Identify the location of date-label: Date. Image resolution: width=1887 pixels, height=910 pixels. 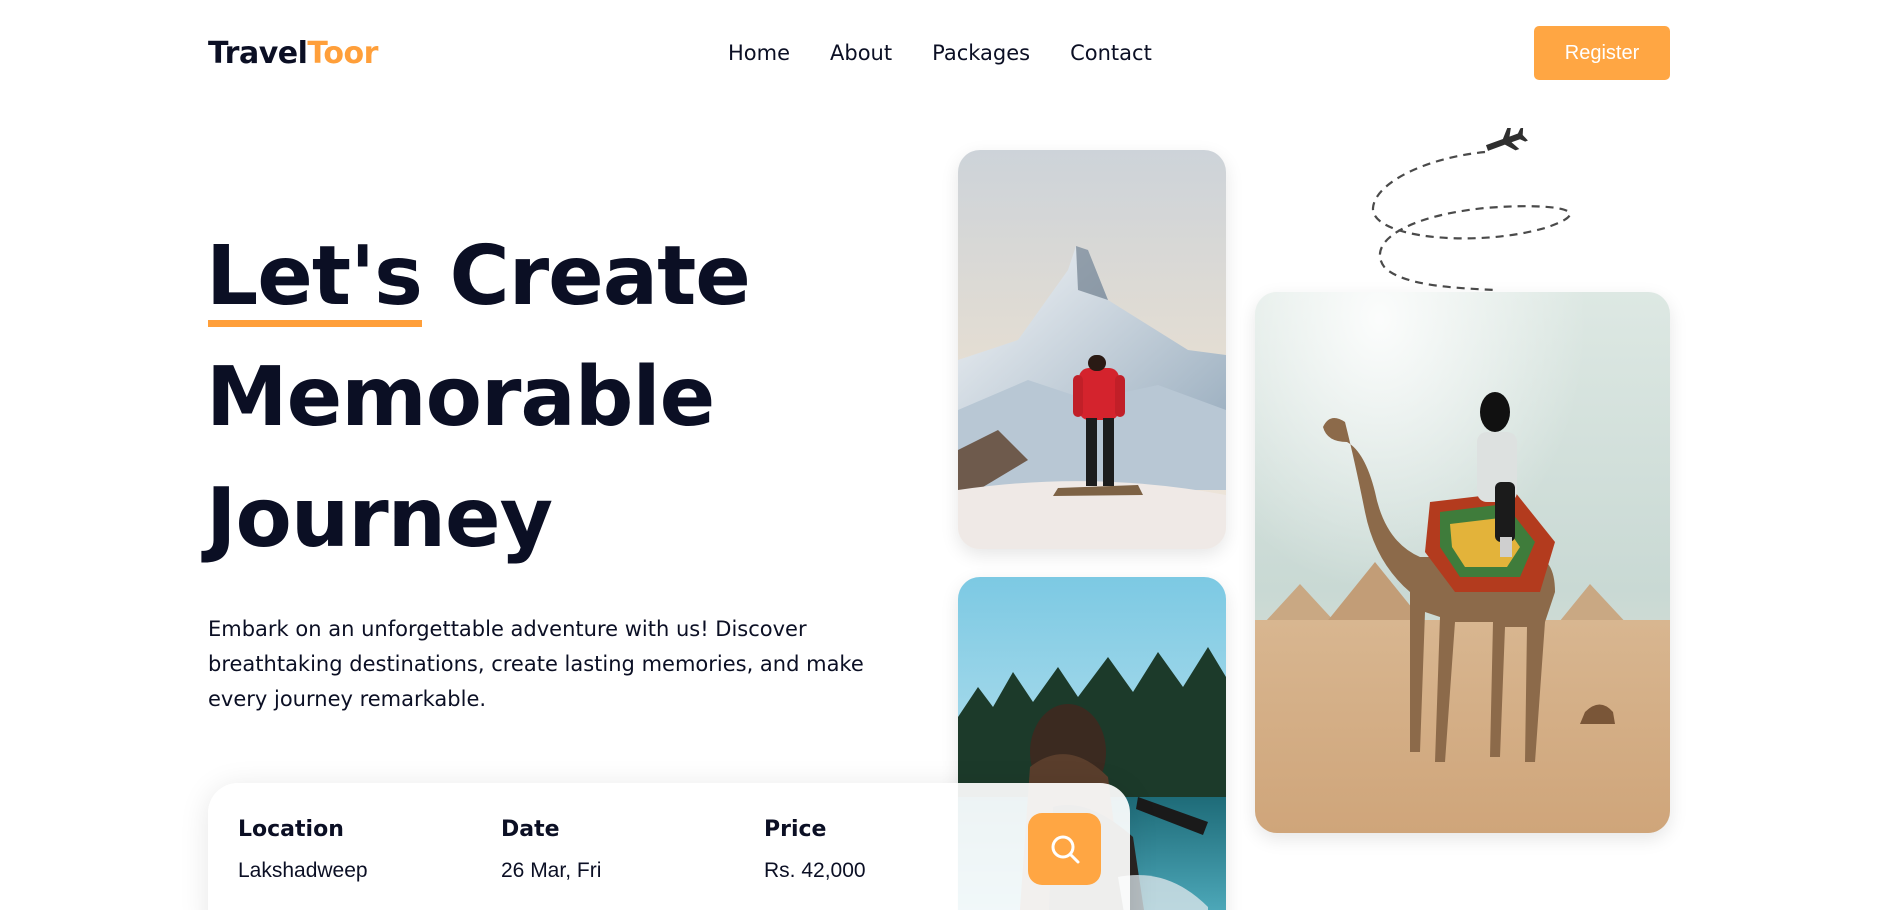
(530, 829).